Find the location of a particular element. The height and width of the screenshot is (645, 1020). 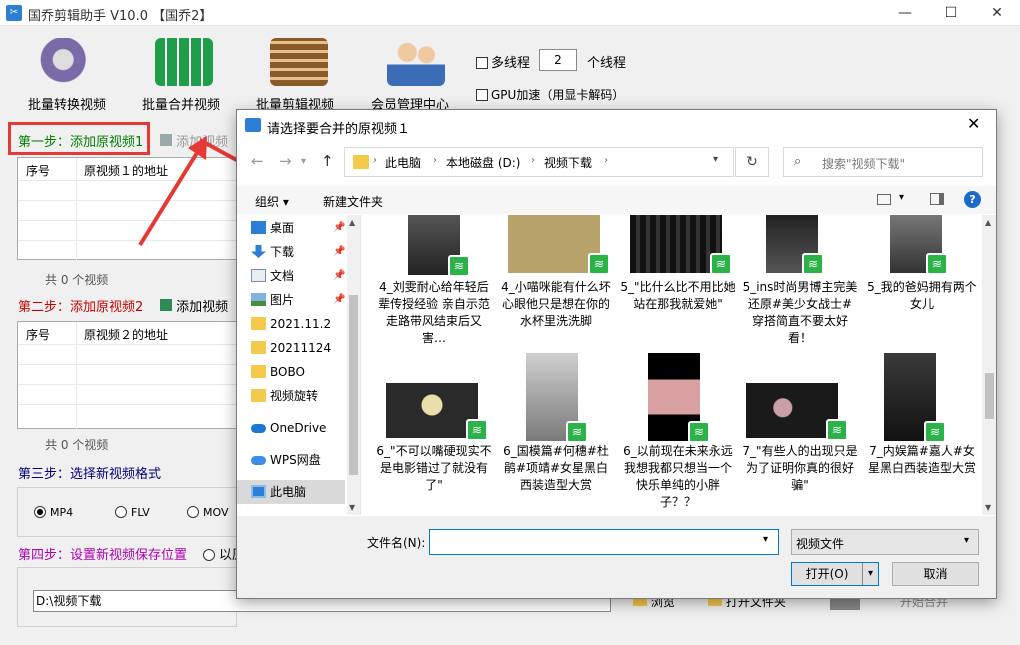

refresh-icon: ↻ is located at coordinates (752, 162).